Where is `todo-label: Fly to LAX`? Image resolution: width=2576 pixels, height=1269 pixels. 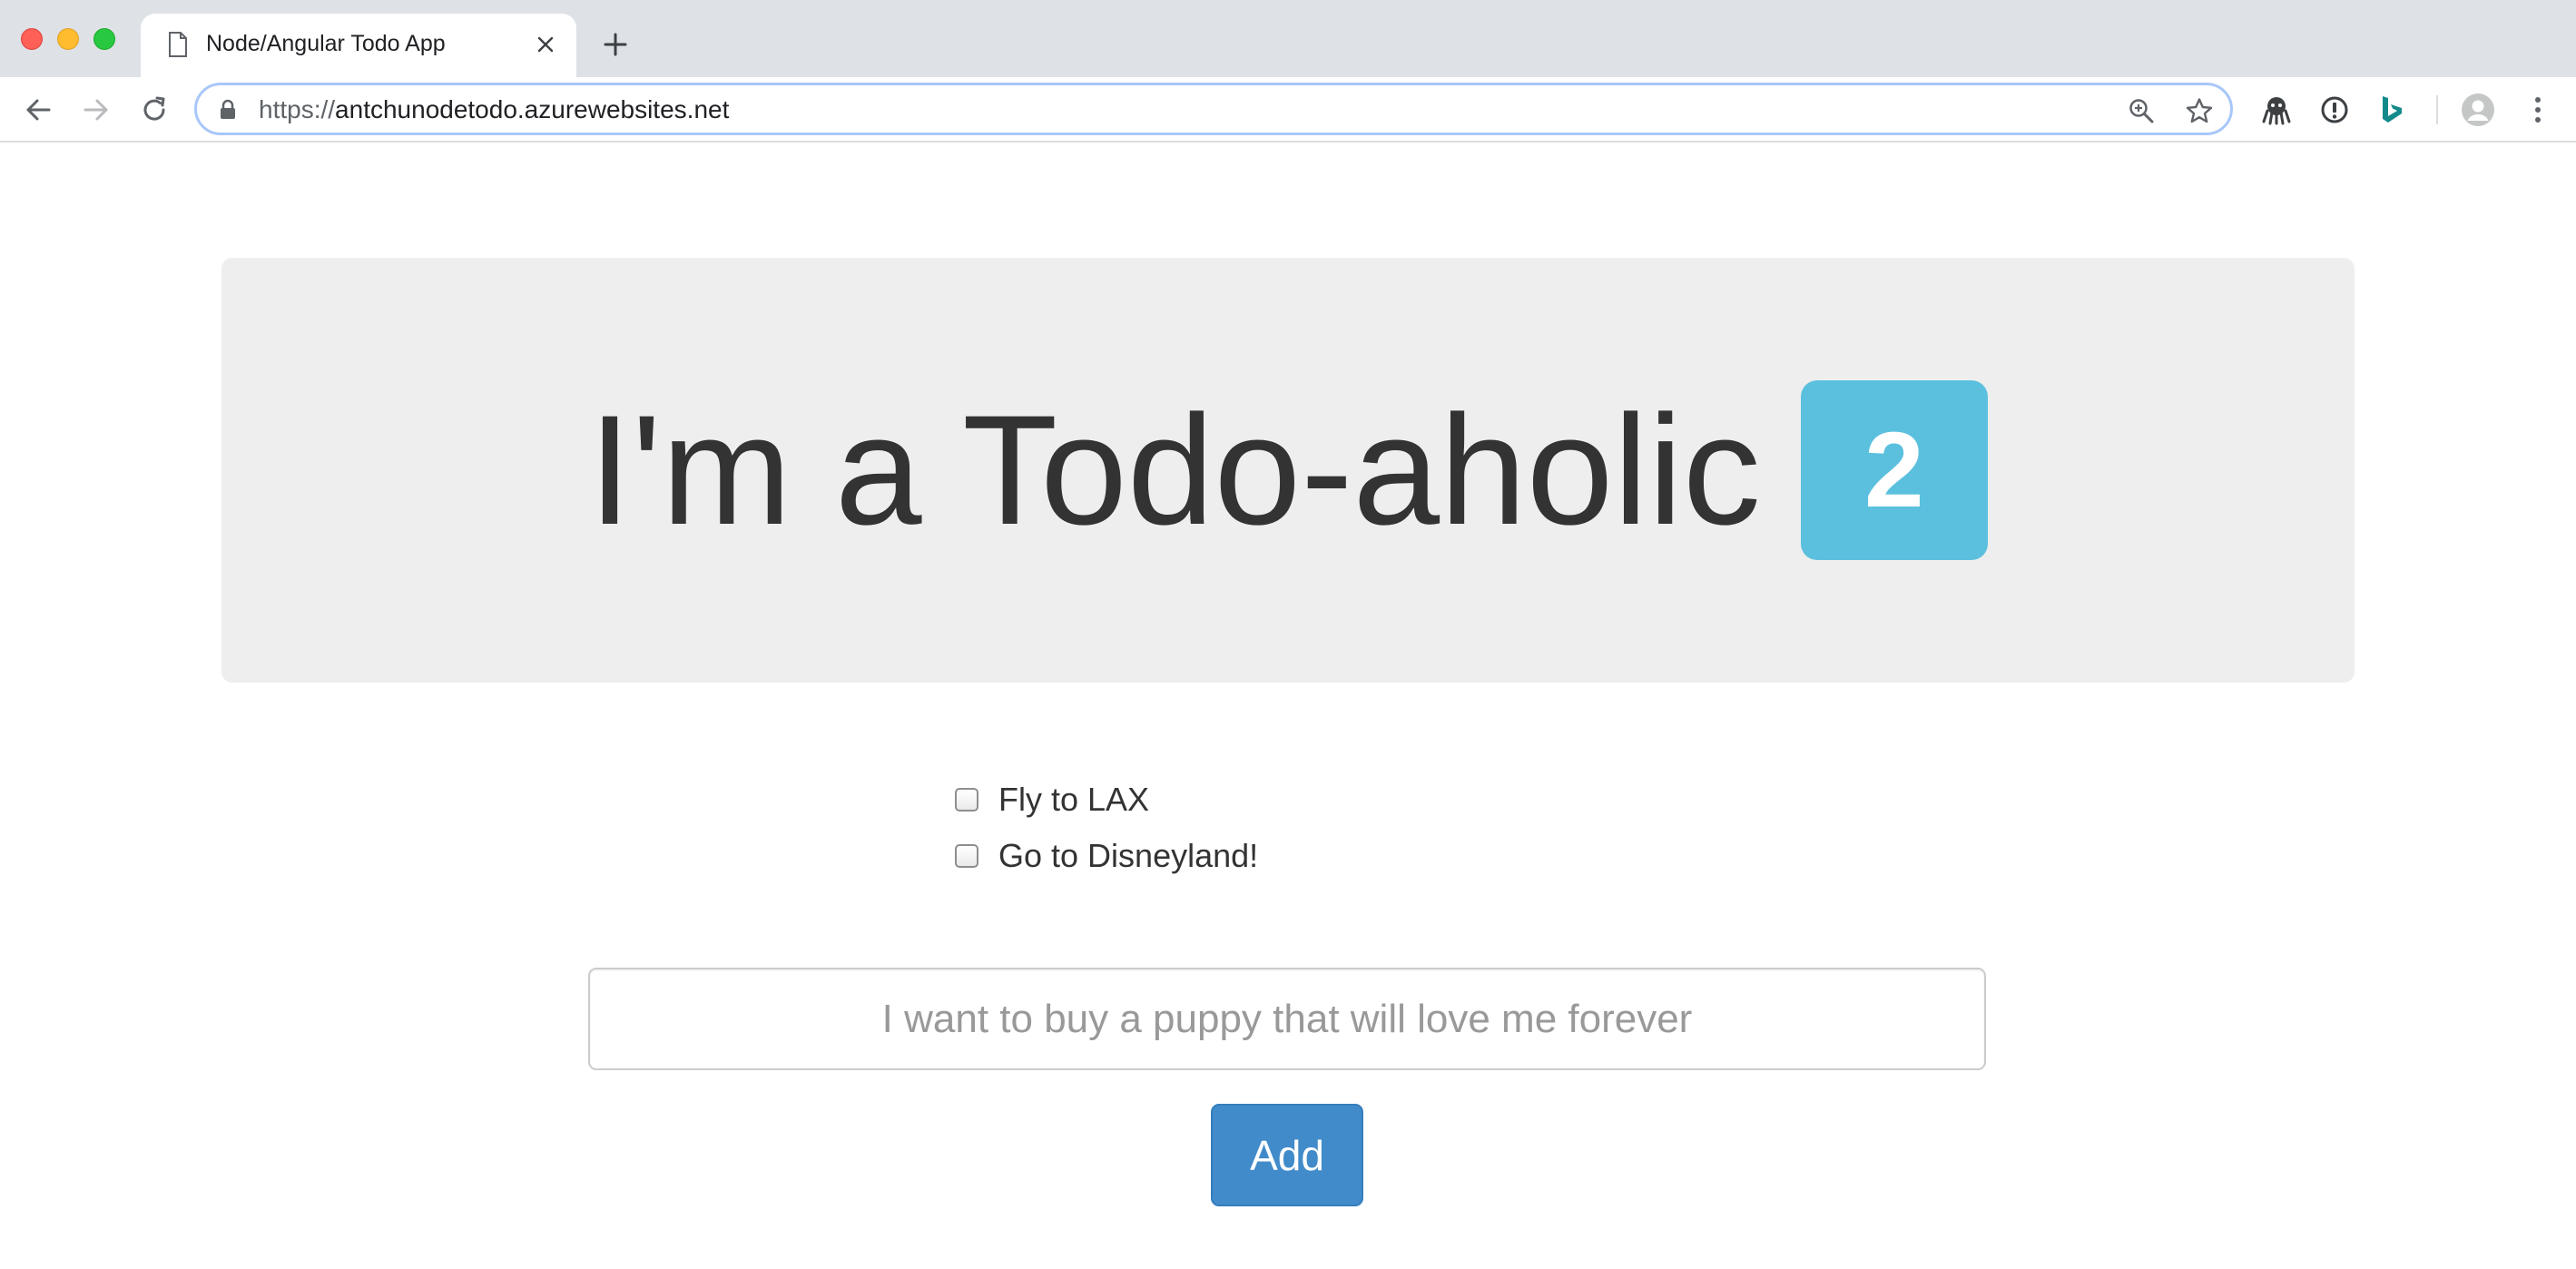
todo-label: Fly to LAX is located at coordinates (1074, 799).